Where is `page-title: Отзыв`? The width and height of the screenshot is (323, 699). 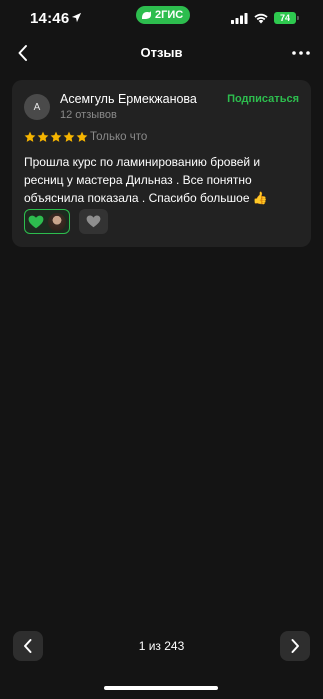 page-title: Отзыв is located at coordinates (161, 52).